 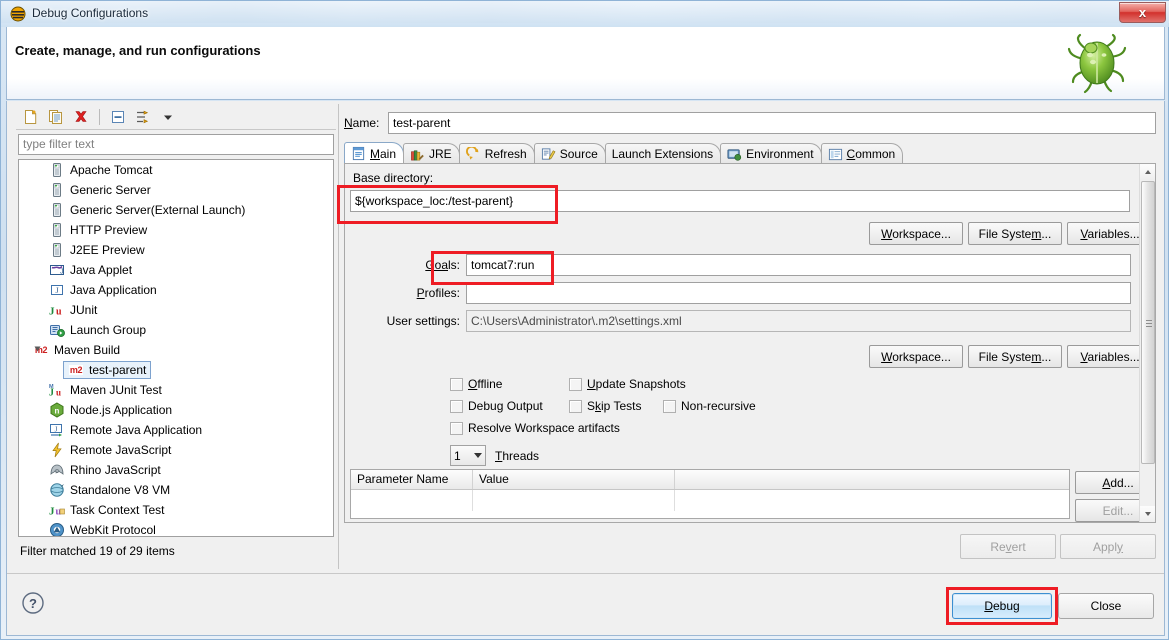 I want to click on tree-item-remote-javascript: Remote JavaScript, so click(x=176, y=450).